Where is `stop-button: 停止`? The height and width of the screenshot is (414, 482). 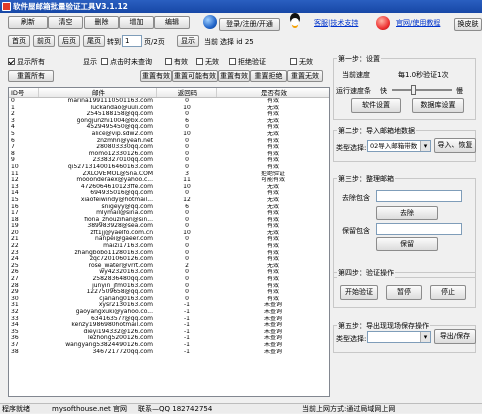
stop-button: 停止 is located at coordinates (448, 292).